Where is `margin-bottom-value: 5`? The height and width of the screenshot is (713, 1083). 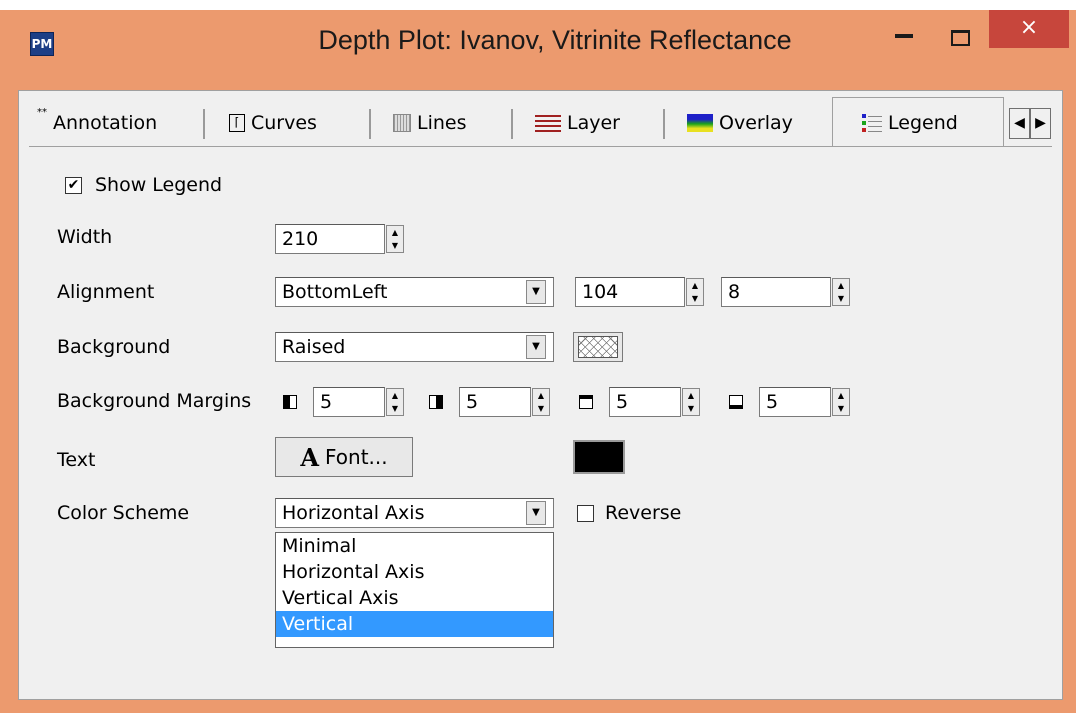 margin-bottom-value: 5 is located at coordinates (772, 402).